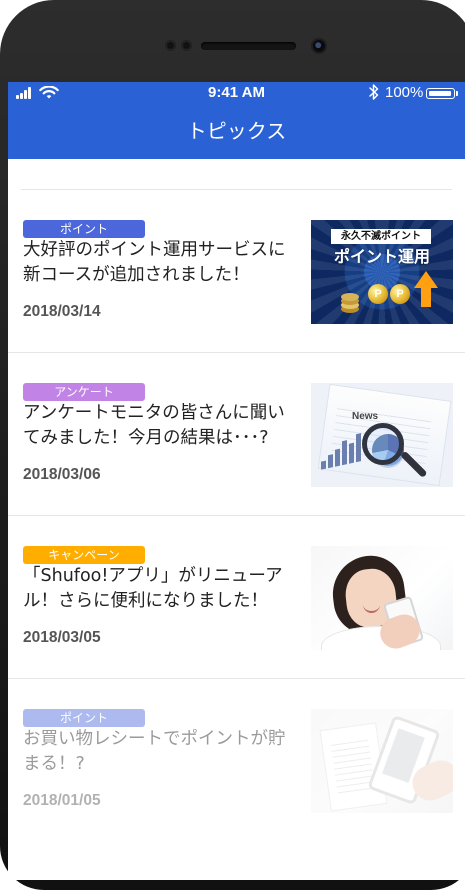  What do you see at coordinates (154, 425) in the screenshot?
I see `topic-title: アンケートモニタの皆さんに聞いてみました！今月の結果は･･･?` at bounding box center [154, 425].